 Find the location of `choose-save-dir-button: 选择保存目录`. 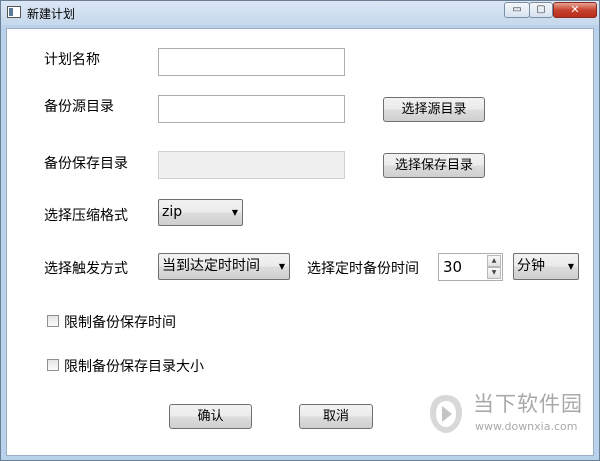

choose-save-dir-button: 选择保存目录 is located at coordinates (434, 165).